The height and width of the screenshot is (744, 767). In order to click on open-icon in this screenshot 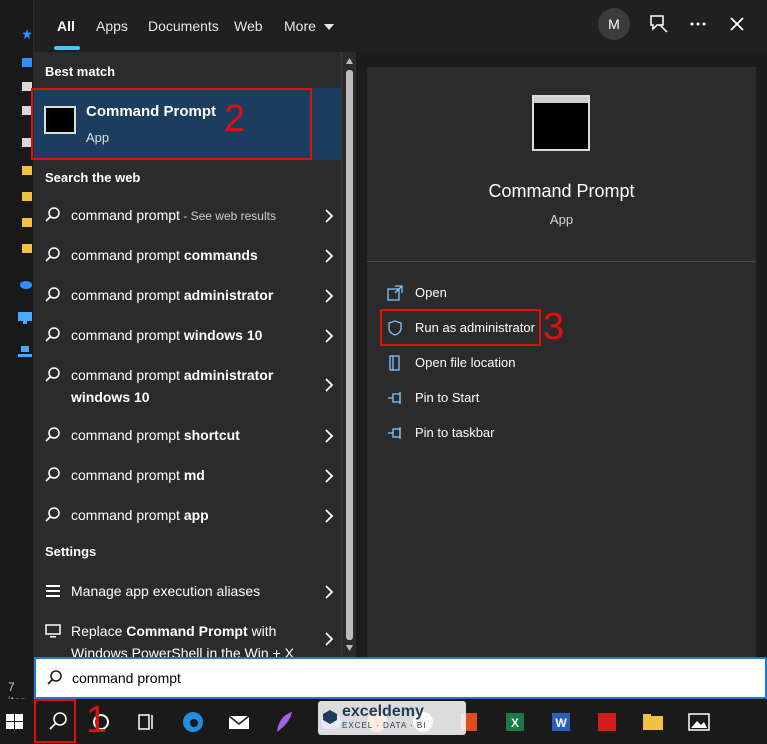, I will do `click(395, 293)`.